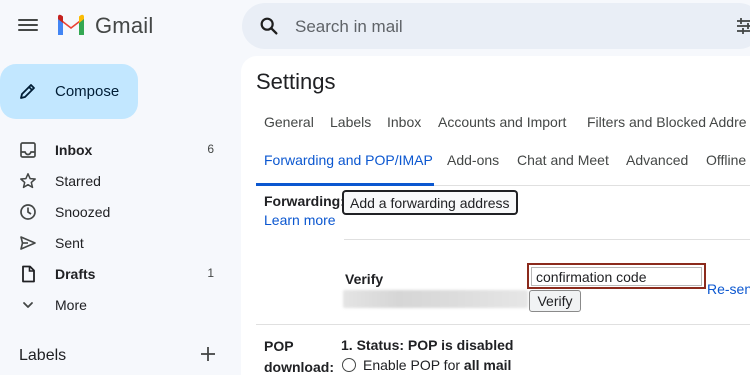 The width and height of the screenshot is (750, 375). Describe the element at coordinates (78, 181) in the screenshot. I see `sidebar-item-label: Starred` at that location.